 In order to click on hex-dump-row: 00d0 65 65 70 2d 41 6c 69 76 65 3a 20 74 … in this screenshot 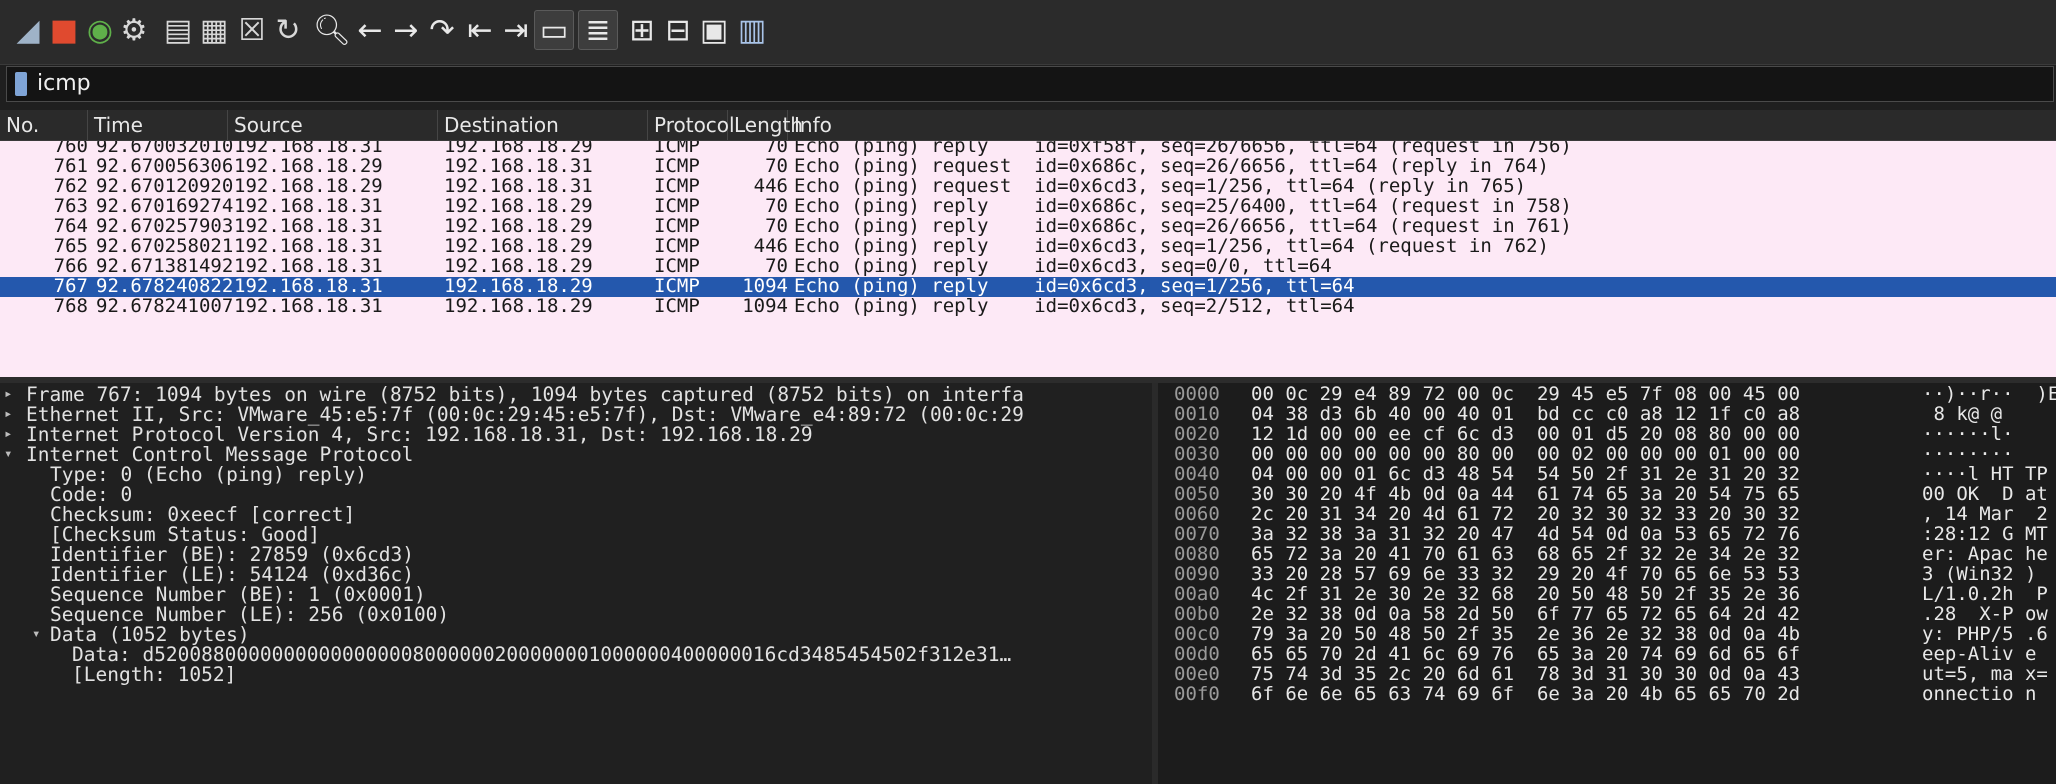, I will do `click(1607, 654)`.